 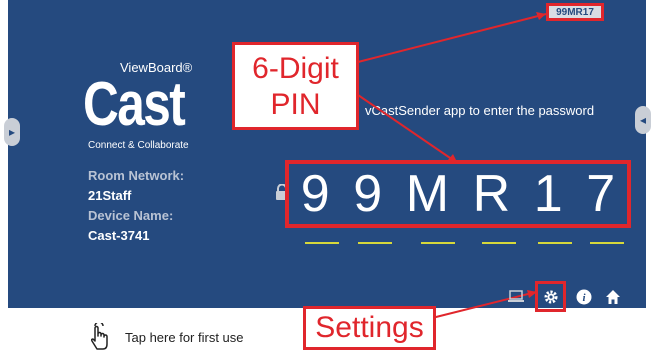 What do you see at coordinates (184, 337) in the screenshot?
I see `first-use-label: Tap here for first use` at bounding box center [184, 337].